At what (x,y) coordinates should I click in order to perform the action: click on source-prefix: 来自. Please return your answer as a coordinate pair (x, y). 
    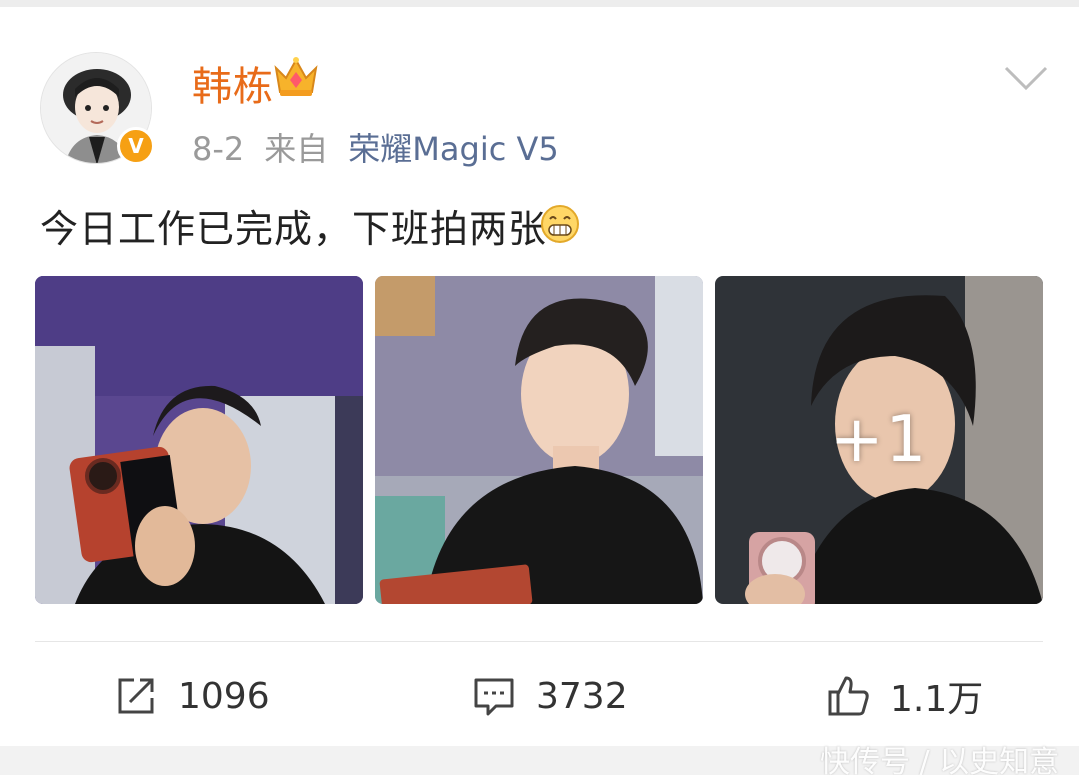
    Looking at the image, I should click on (296, 149).